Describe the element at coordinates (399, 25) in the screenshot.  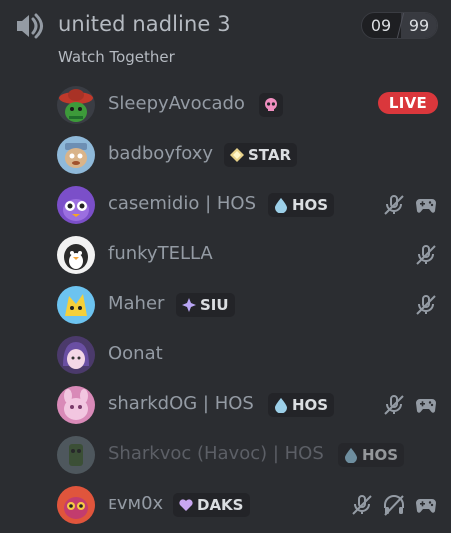
I see `user-limit-counter: 09 99` at that location.